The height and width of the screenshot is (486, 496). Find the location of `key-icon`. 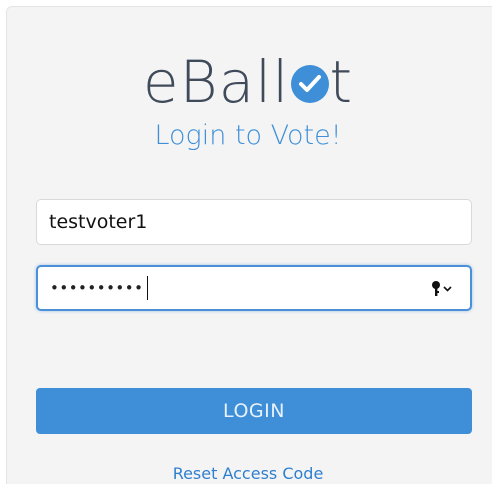

key-icon is located at coordinates (442, 288).